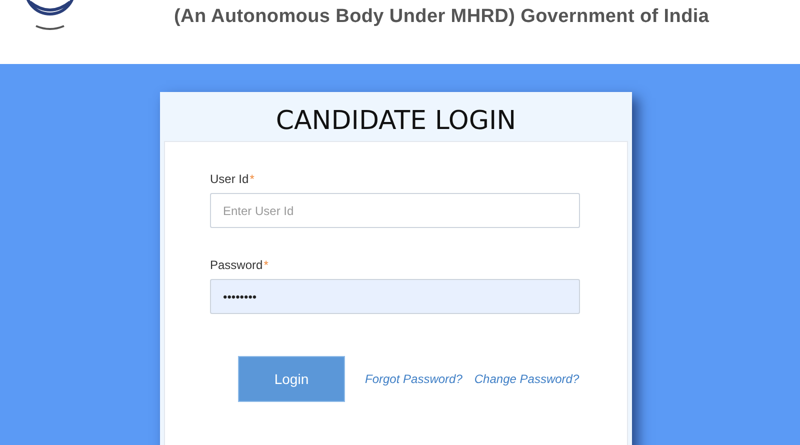 This screenshot has width=800, height=445. Describe the element at coordinates (527, 379) in the screenshot. I see `text-link: Change Password?` at that location.